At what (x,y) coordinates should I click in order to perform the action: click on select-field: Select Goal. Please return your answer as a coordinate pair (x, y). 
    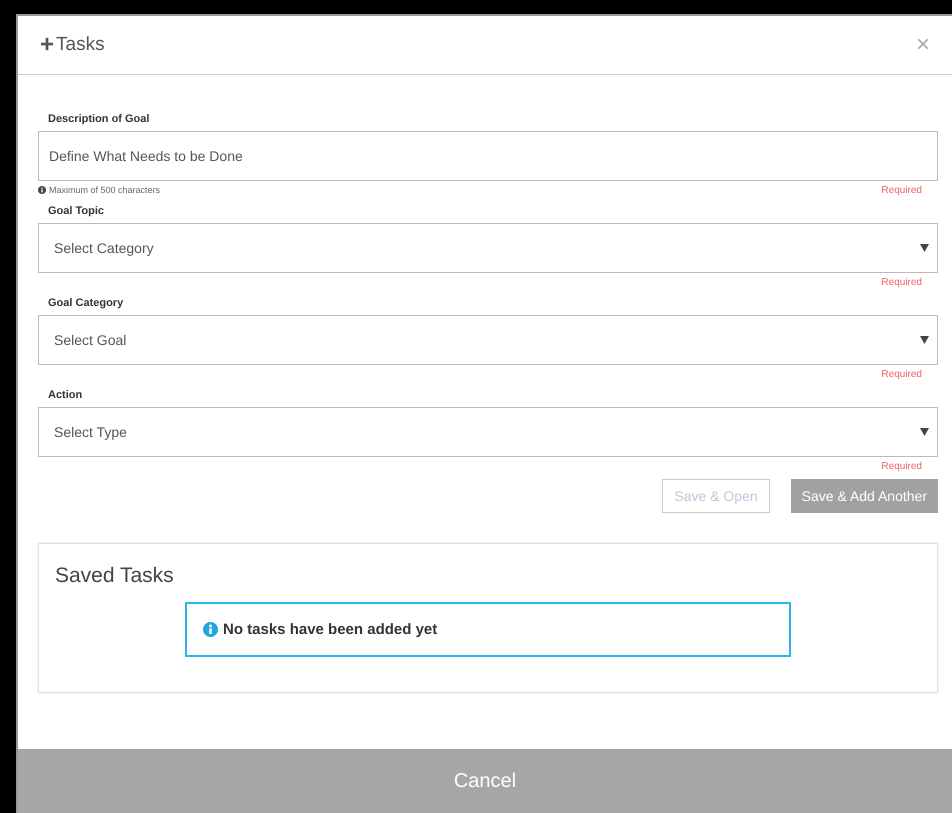
    Looking at the image, I should click on (488, 340).